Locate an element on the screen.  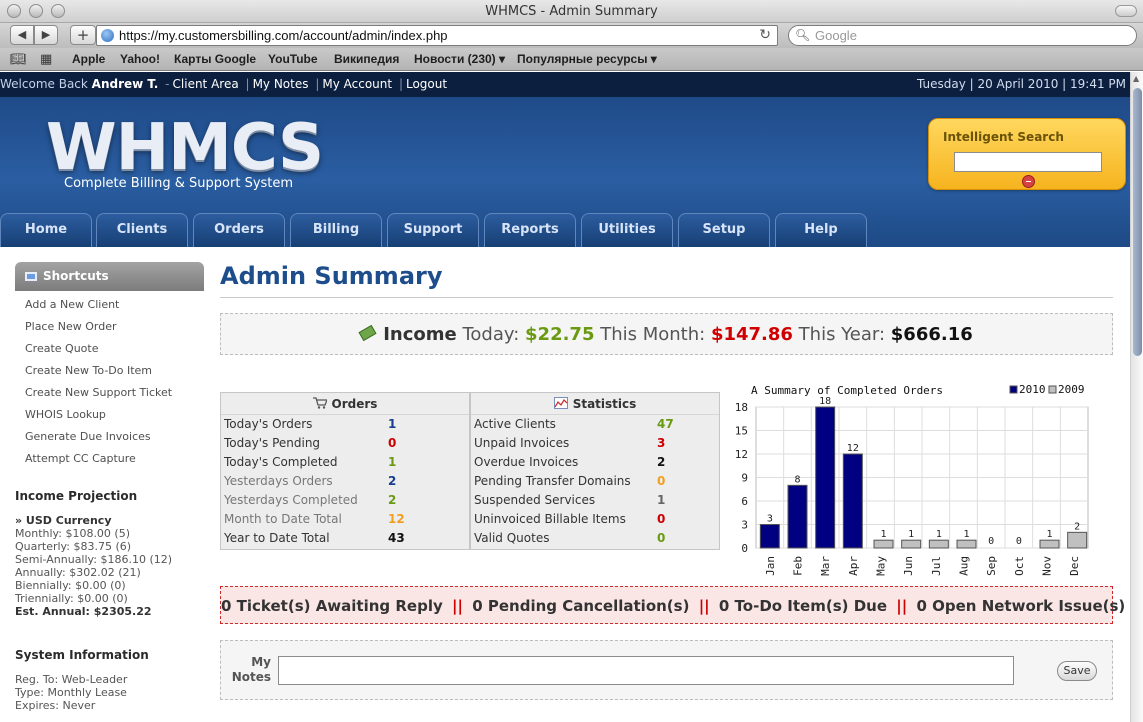
orders-row: Today's Pending 0 is located at coordinates (345, 443).